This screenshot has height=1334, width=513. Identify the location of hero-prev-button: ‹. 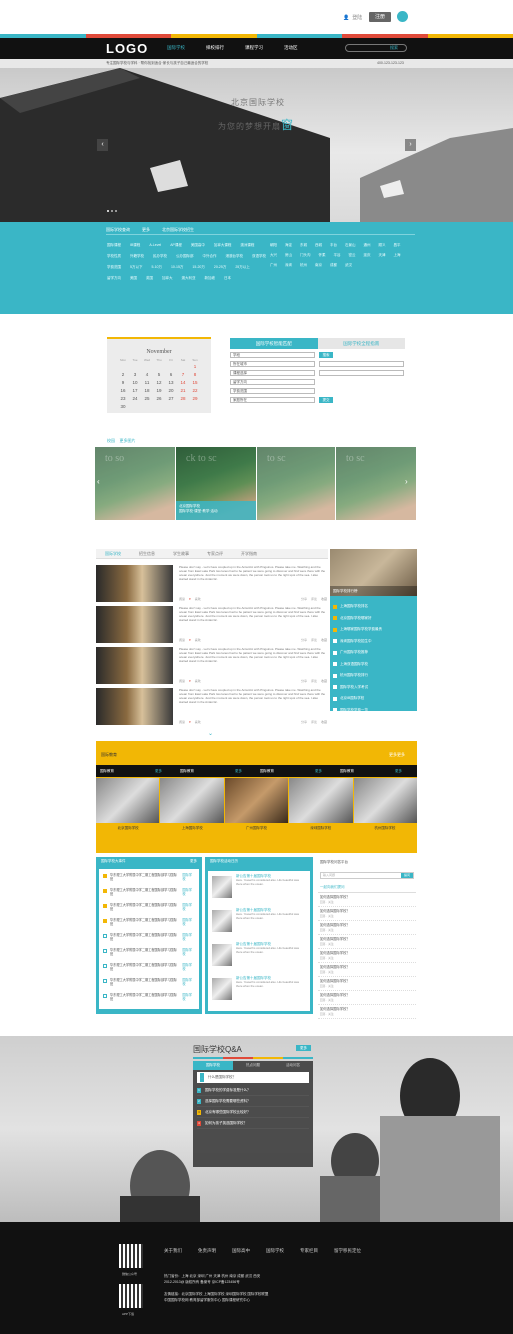
(102, 145).